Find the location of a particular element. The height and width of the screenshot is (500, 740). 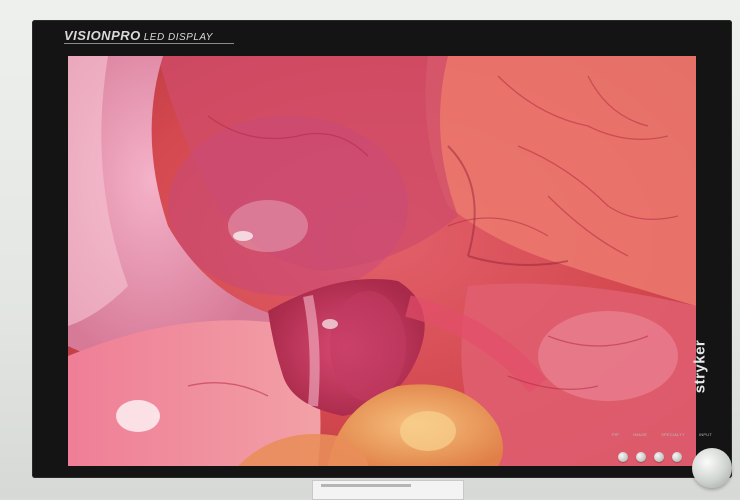

button-label-image: IMAGE is located at coordinates (640, 434).